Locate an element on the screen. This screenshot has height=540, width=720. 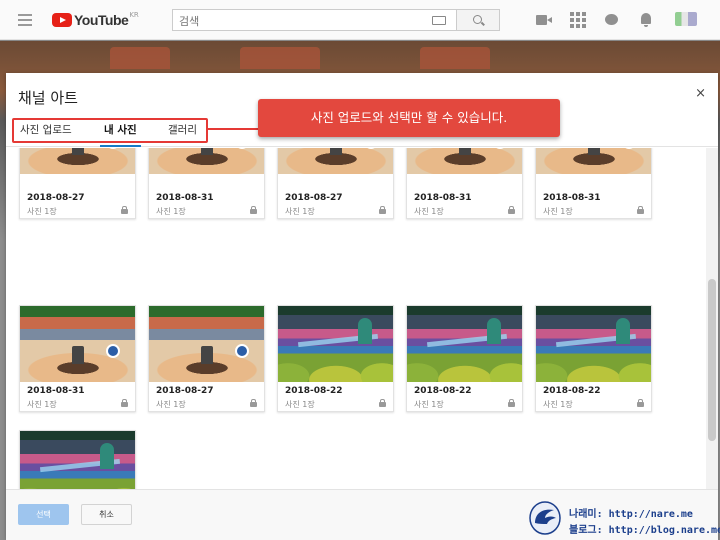
search-button is located at coordinates (478, 20).